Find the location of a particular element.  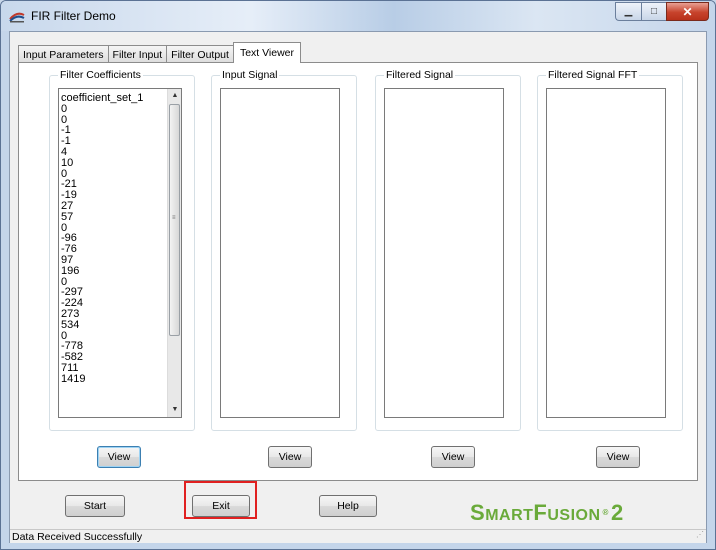

logo-letter-s: S is located at coordinates (478, 512).